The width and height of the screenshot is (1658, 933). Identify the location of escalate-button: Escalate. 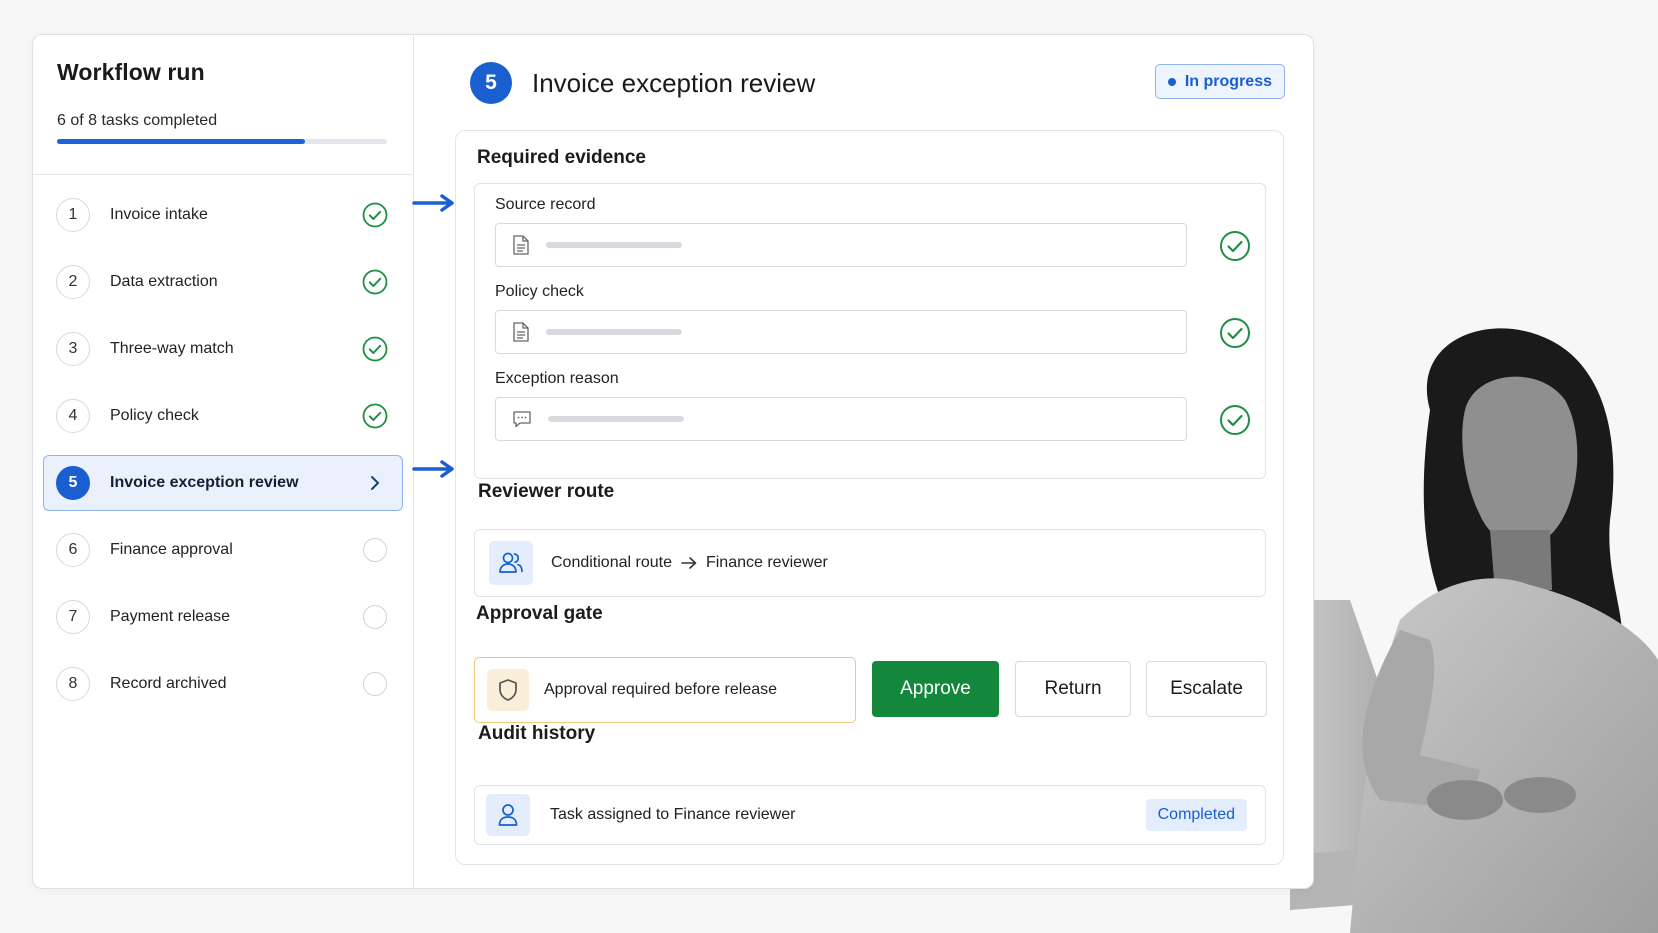
(1206, 689).